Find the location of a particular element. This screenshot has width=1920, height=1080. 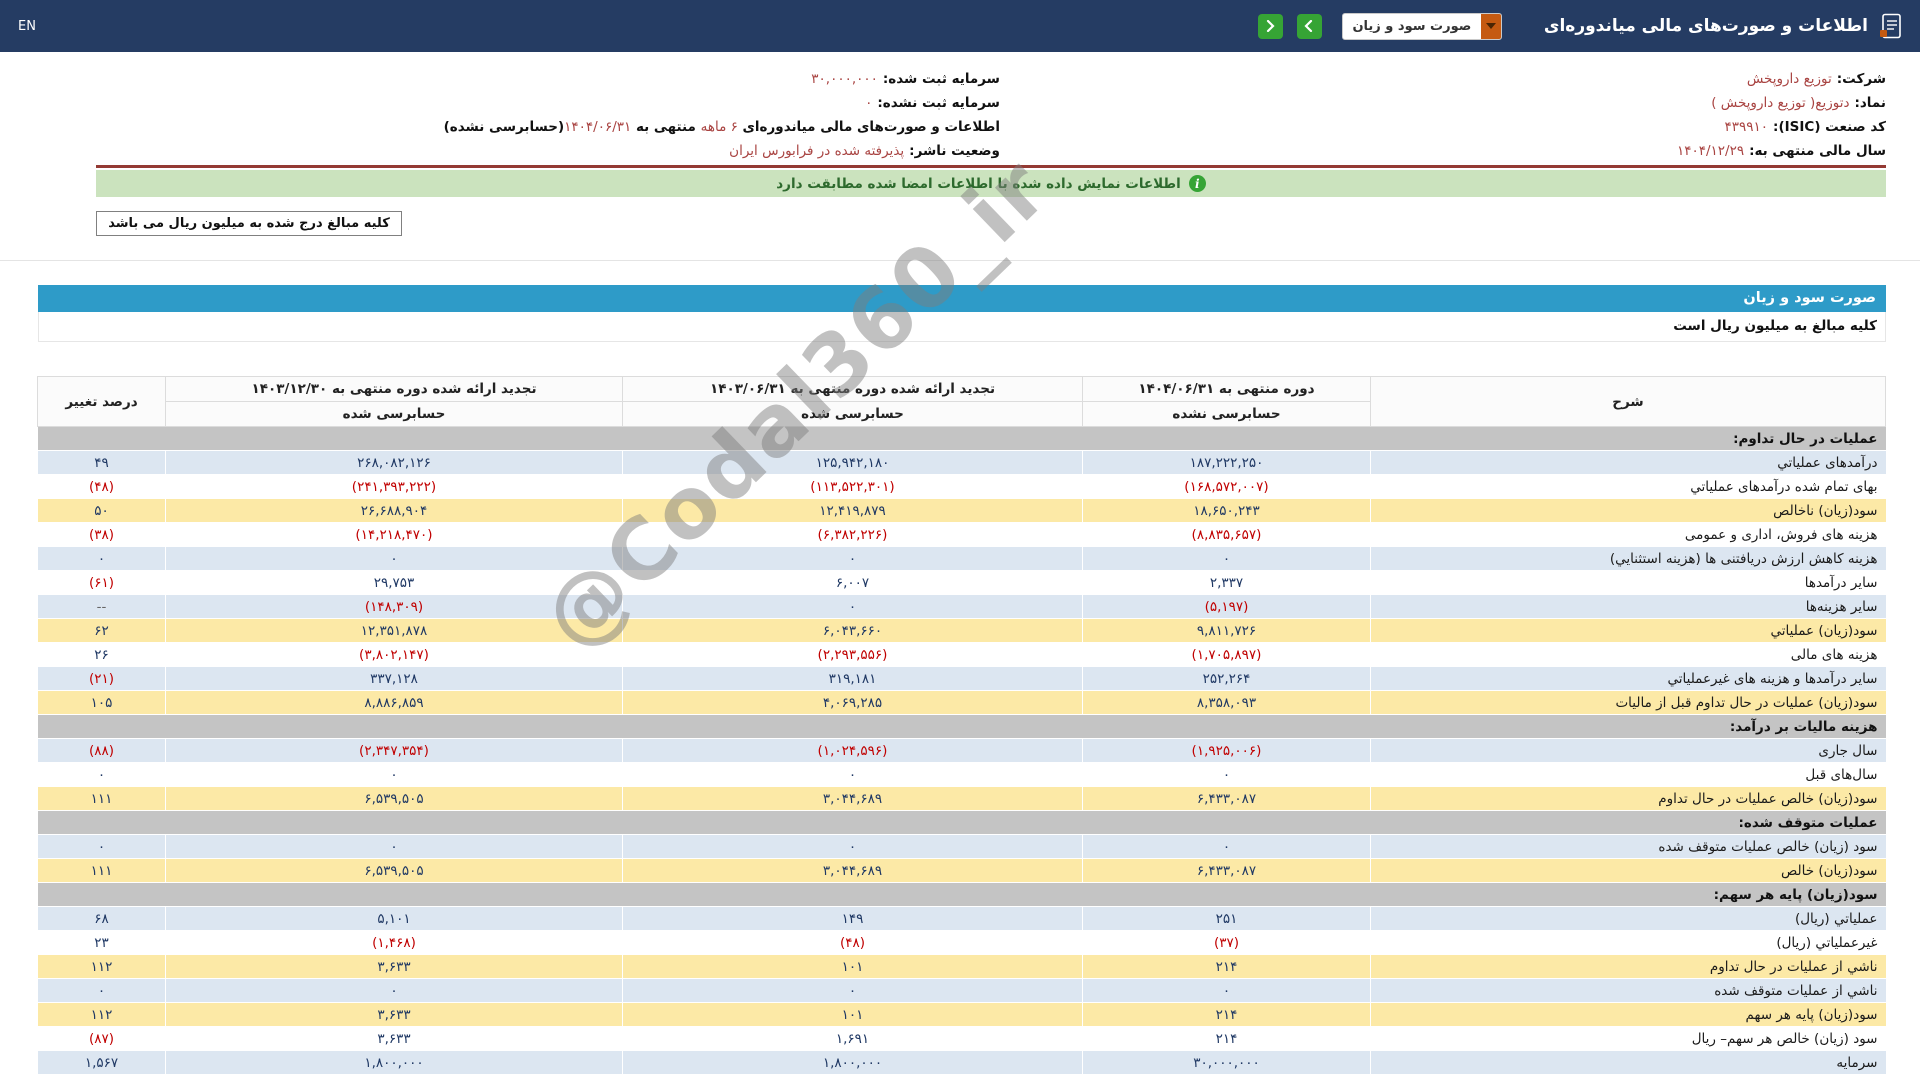

cell-percent-change: ۶۲ is located at coordinates (101, 630).